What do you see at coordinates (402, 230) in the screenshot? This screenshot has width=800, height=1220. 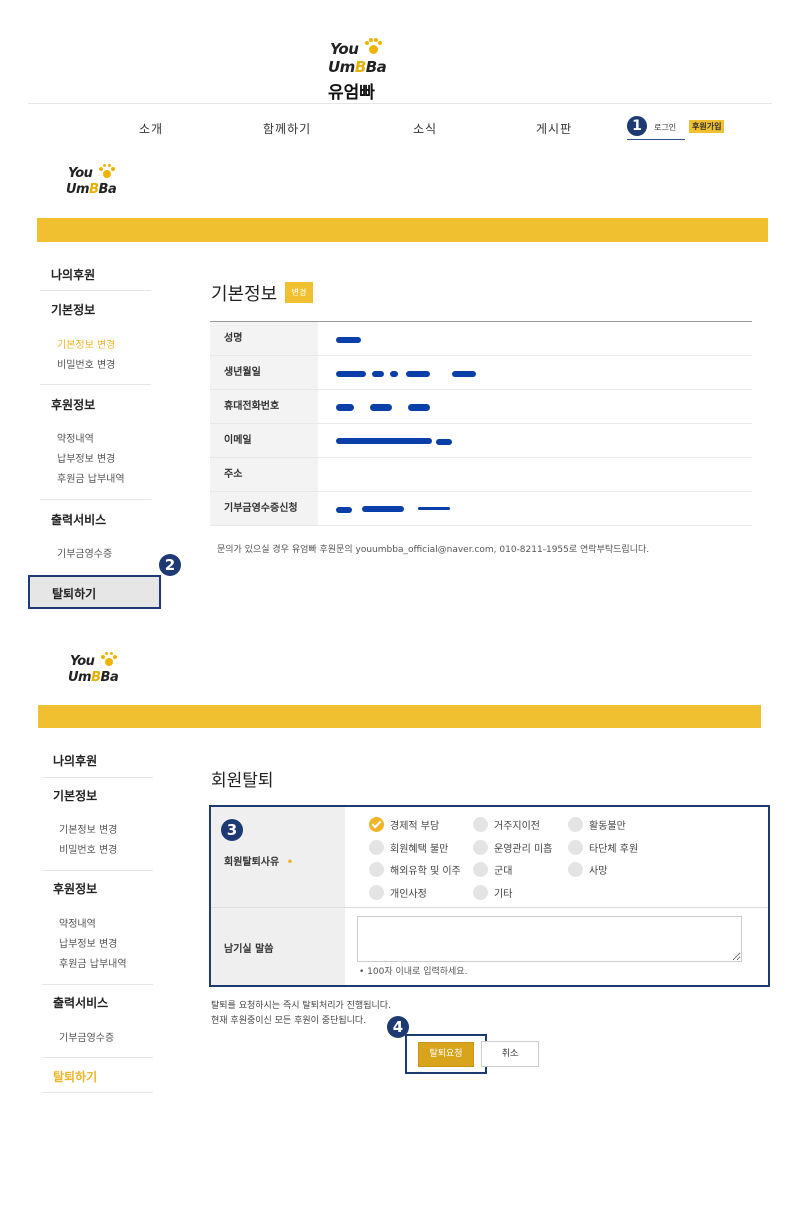 I see `section1-banner` at bounding box center [402, 230].